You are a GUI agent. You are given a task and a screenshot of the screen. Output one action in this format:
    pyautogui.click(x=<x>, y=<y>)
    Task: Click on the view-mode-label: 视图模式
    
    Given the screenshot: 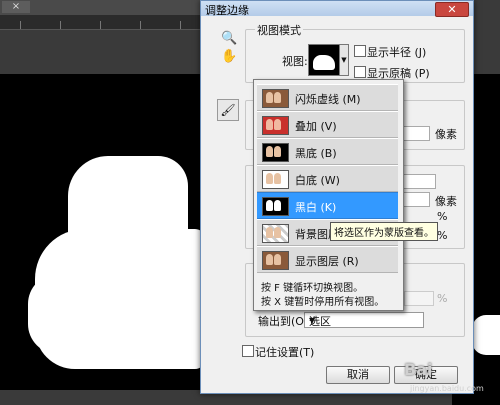 What is the action you would take?
    pyautogui.click(x=279, y=30)
    